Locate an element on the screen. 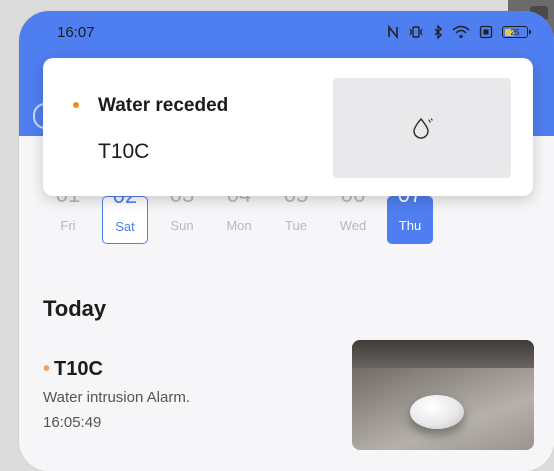  day-weekday: Wed is located at coordinates (353, 225).